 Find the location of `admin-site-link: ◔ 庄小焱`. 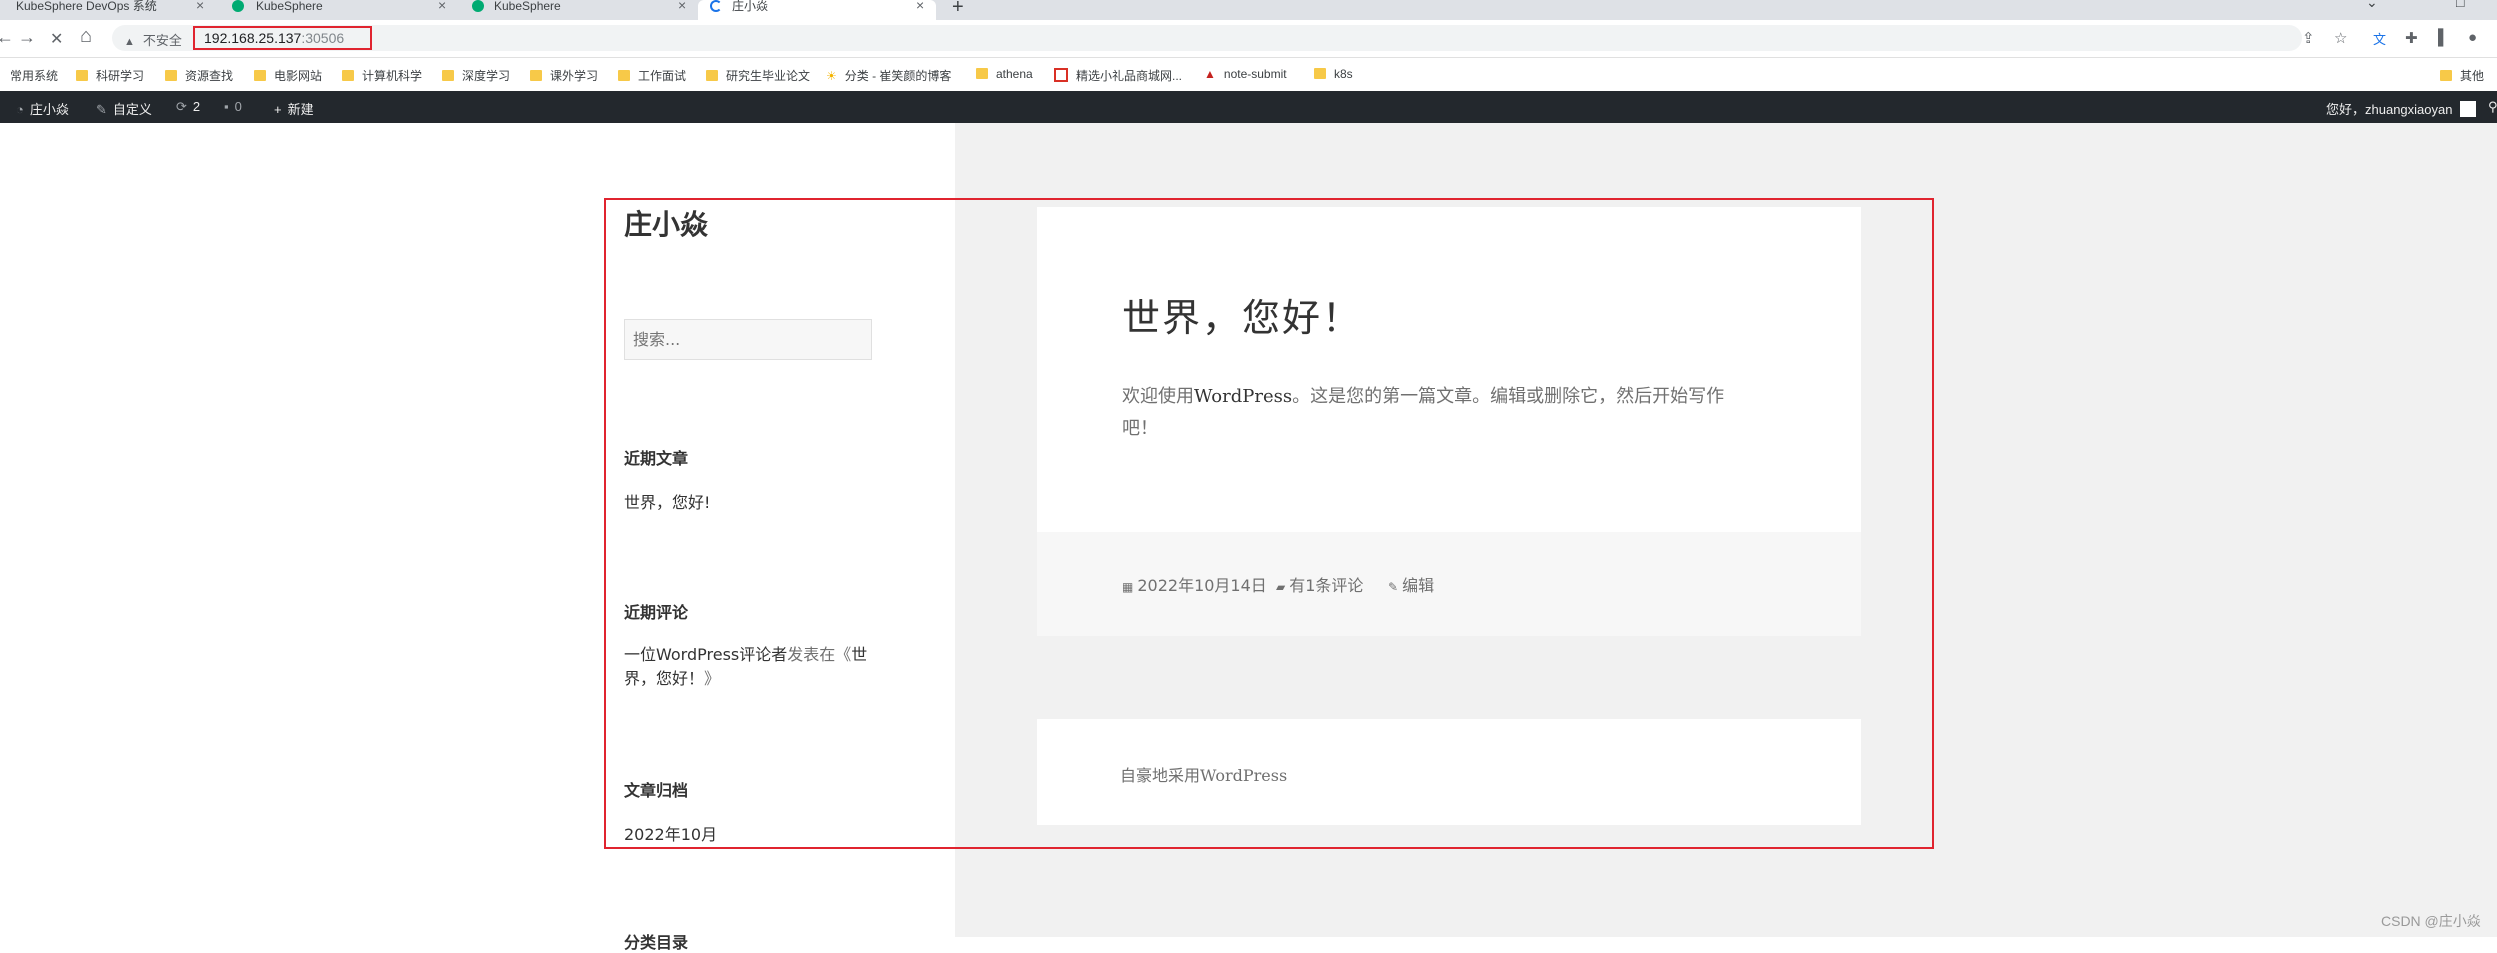

admin-site-link: ◔ 庄小焱 is located at coordinates (42, 108).